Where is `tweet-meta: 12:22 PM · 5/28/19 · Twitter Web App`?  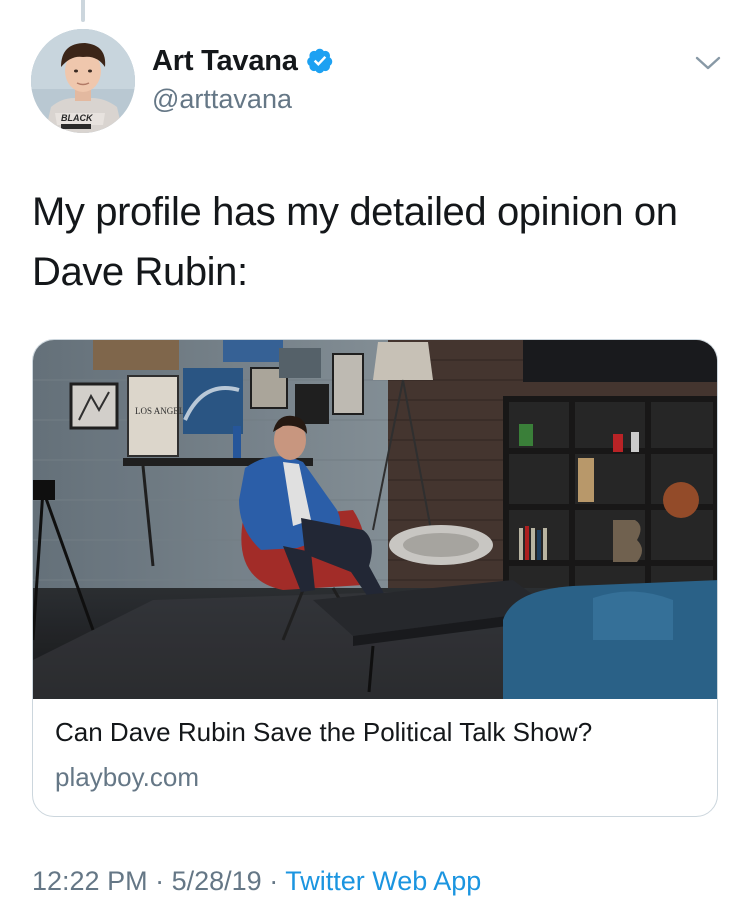 tweet-meta: 12:22 PM · 5/28/19 · Twitter Web App is located at coordinates (256, 881).